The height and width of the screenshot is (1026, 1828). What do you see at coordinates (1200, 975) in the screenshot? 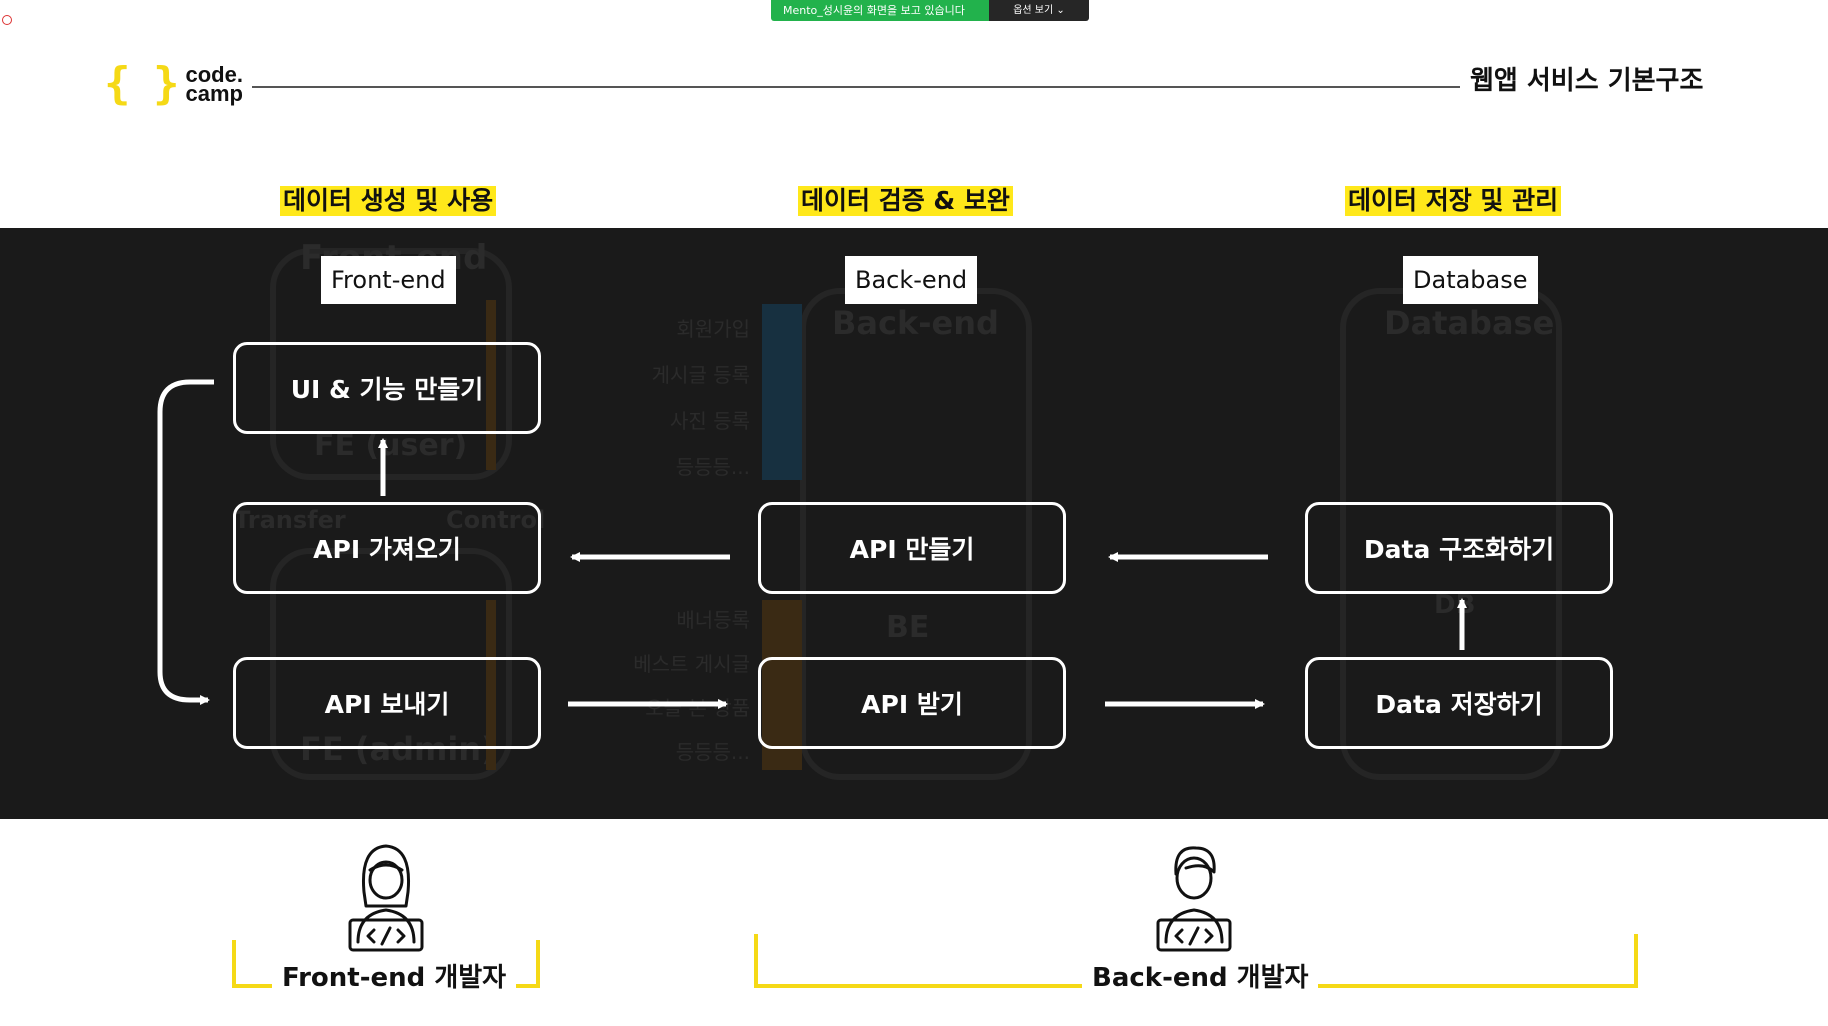
I see `backend-developer-label: Back-end 개발자` at bounding box center [1200, 975].